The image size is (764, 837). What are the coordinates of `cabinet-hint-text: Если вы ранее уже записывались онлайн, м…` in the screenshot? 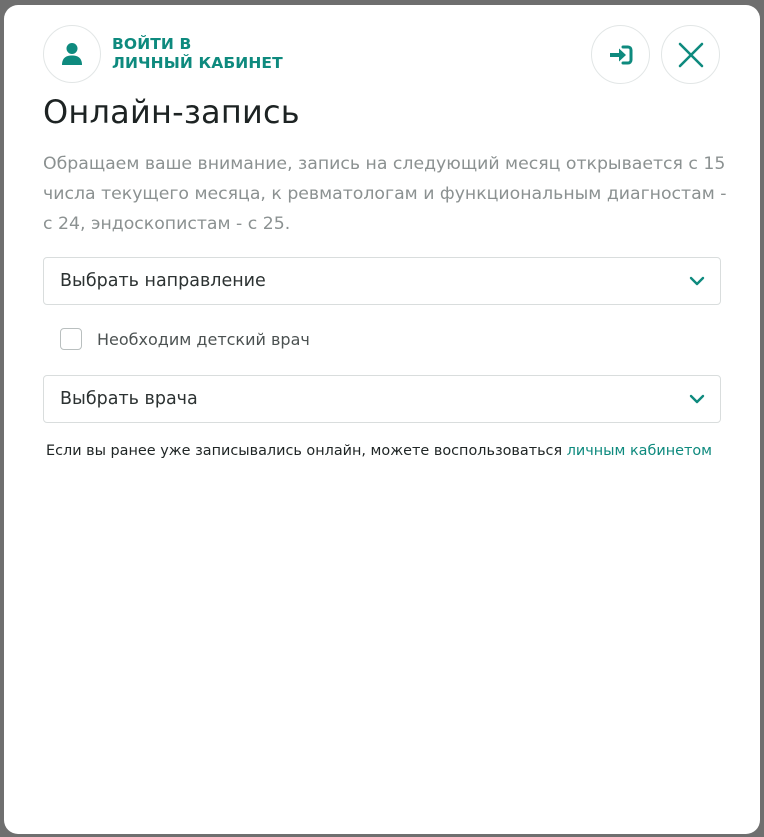 It's located at (306, 451).